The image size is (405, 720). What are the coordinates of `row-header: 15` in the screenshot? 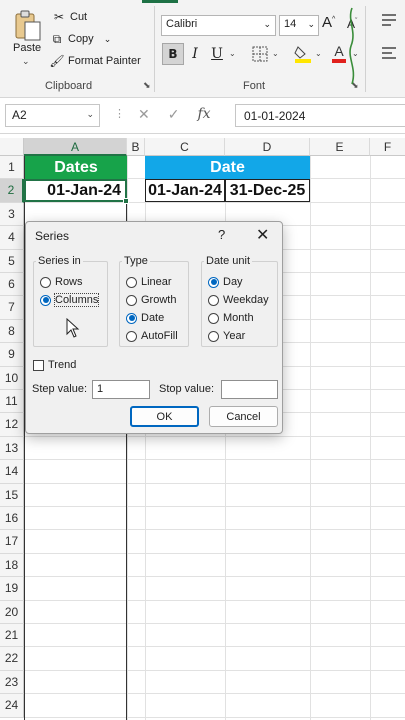 It's located at (12, 495).